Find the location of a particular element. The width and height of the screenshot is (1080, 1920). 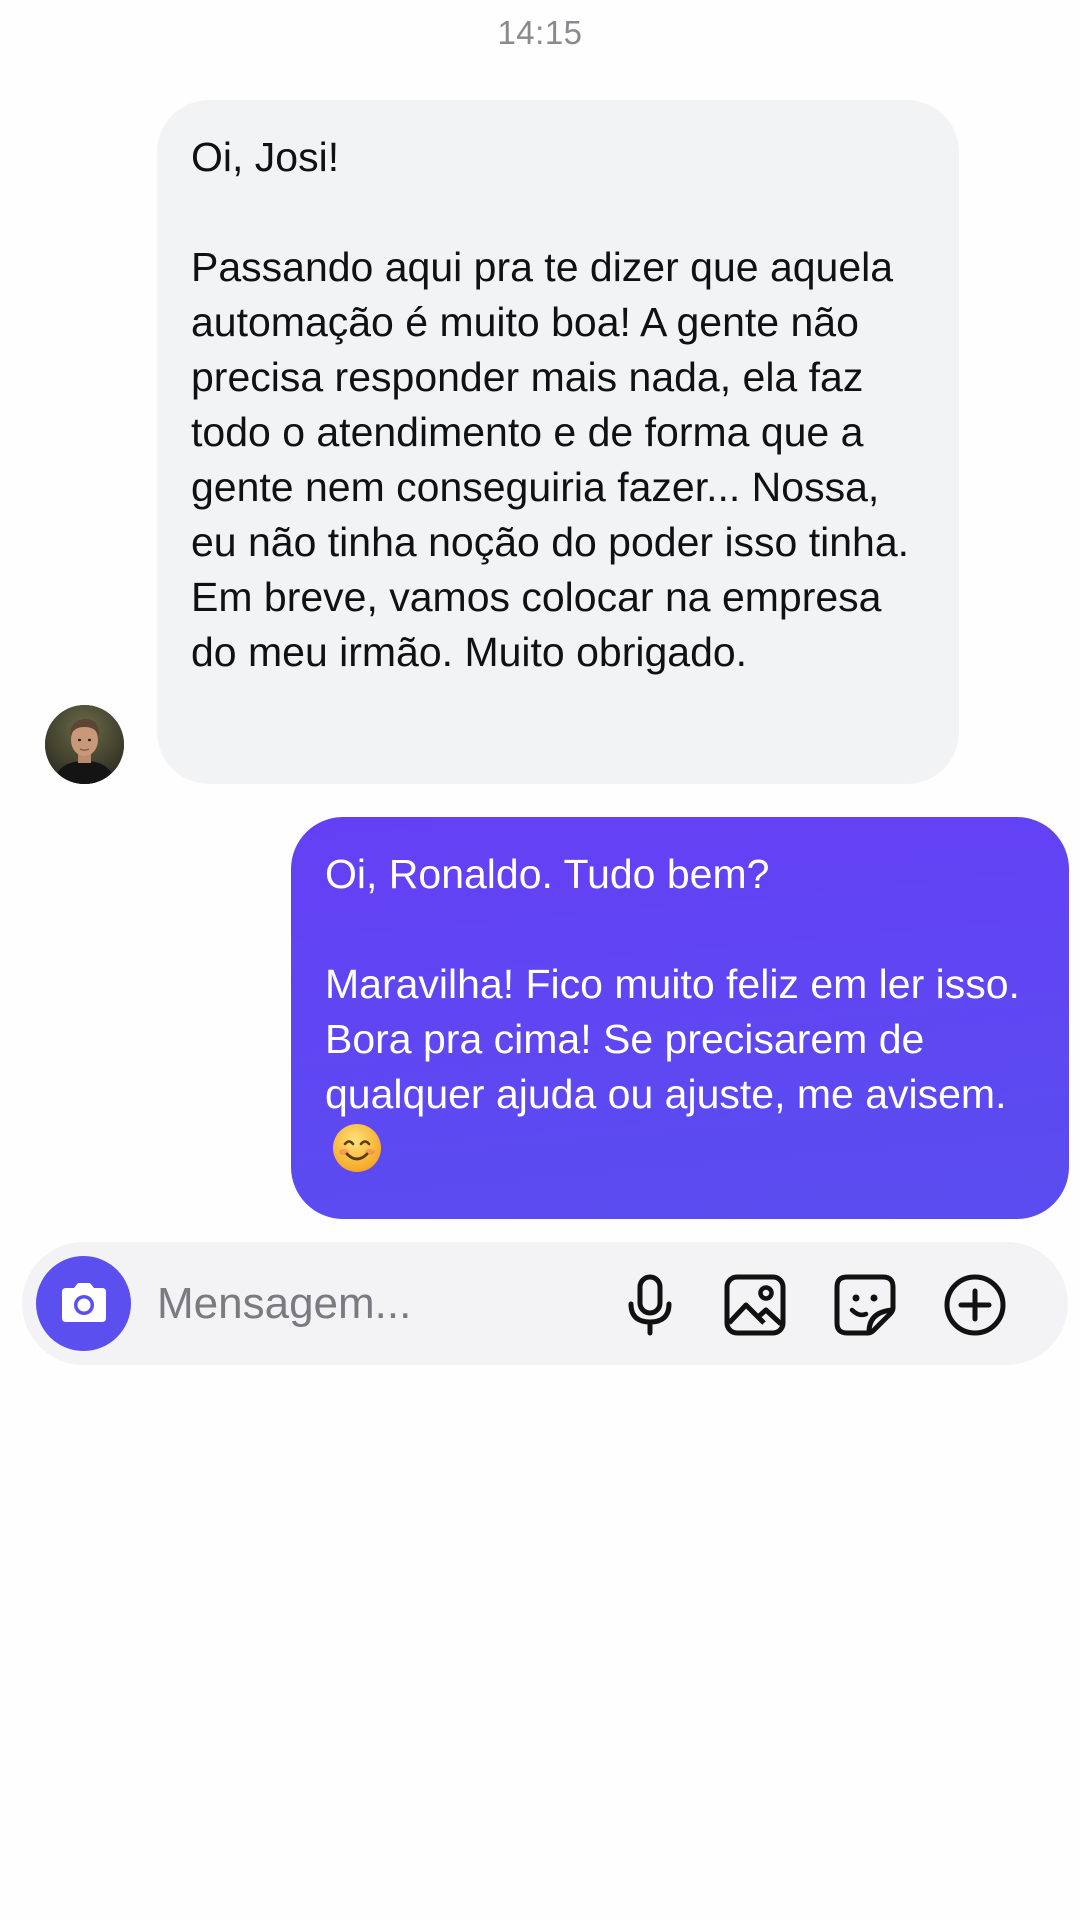

contact-photo is located at coordinates (84, 744).